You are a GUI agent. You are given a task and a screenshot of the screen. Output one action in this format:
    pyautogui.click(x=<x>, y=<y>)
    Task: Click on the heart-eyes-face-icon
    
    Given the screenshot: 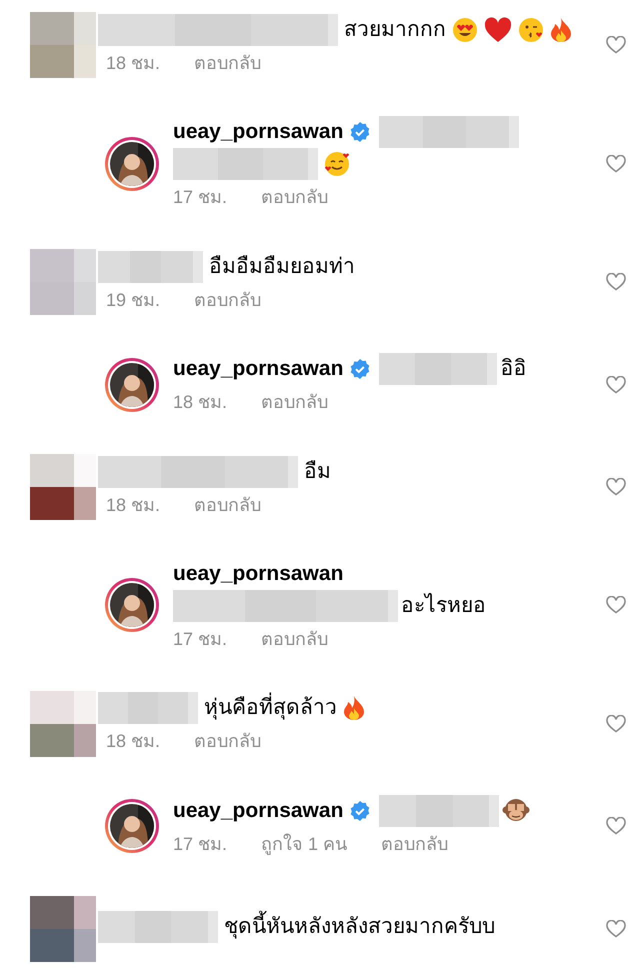 What is the action you would take?
    pyautogui.click(x=465, y=29)
    